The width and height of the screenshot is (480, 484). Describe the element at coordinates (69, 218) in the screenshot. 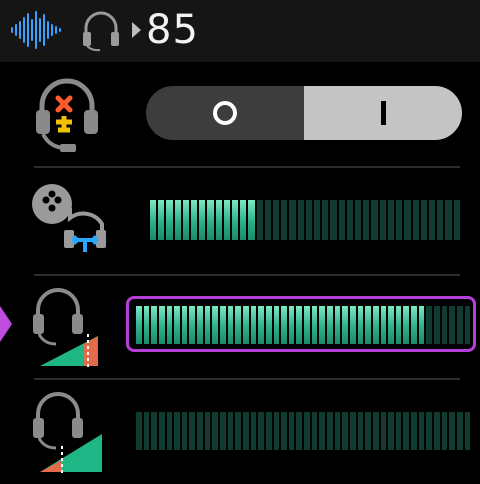

I see `controller-headset-chat-icon` at that location.